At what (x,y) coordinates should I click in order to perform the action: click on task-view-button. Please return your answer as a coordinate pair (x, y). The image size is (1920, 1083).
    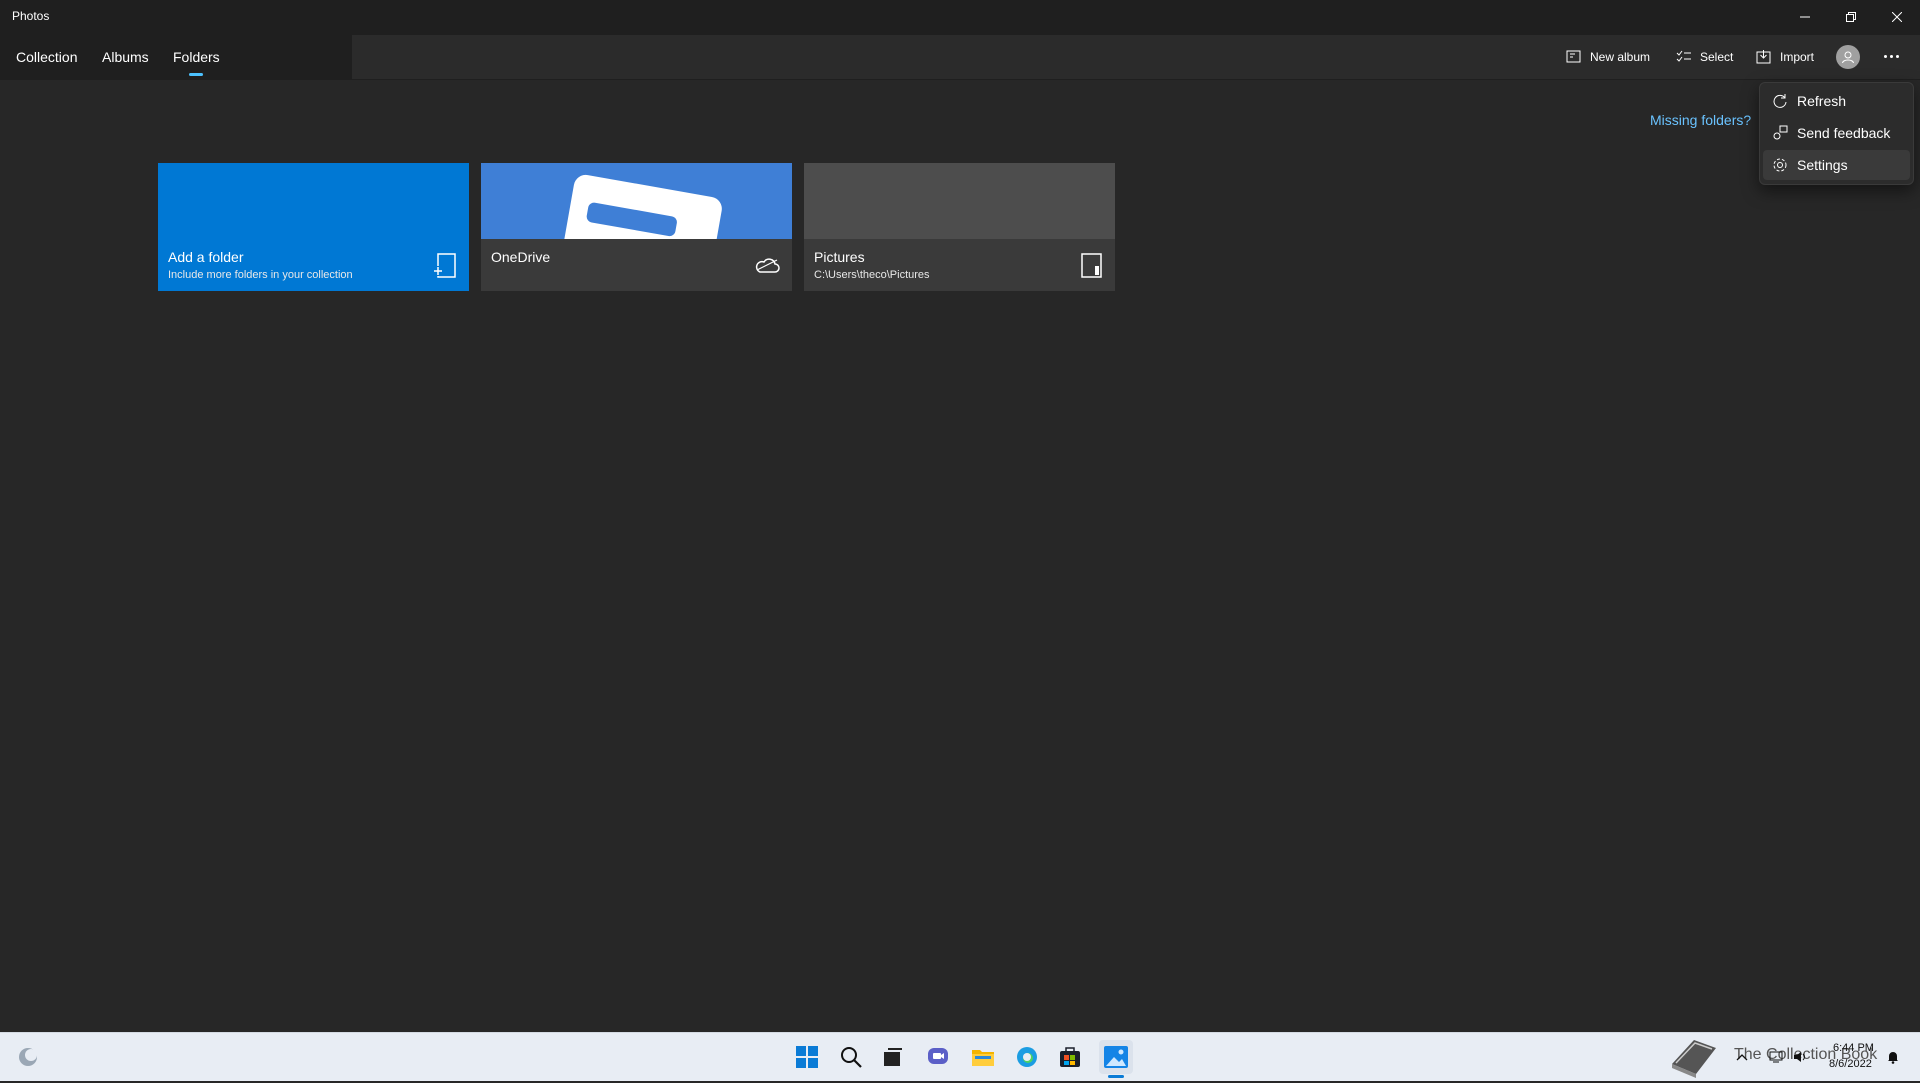
    Looking at the image, I should click on (893, 1057).